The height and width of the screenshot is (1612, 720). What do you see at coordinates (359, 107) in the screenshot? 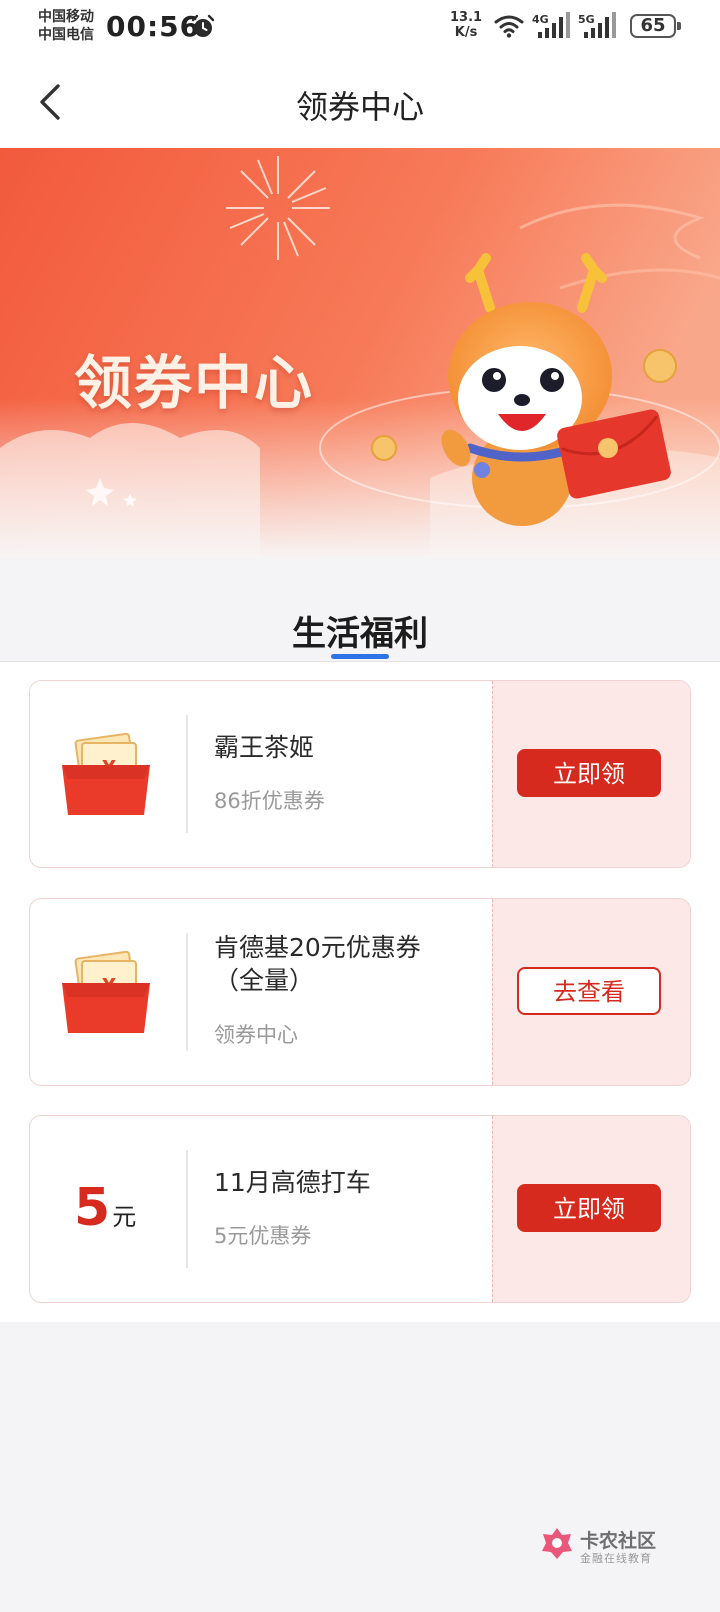
I see `page-title: 领券中心` at bounding box center [359, 107].